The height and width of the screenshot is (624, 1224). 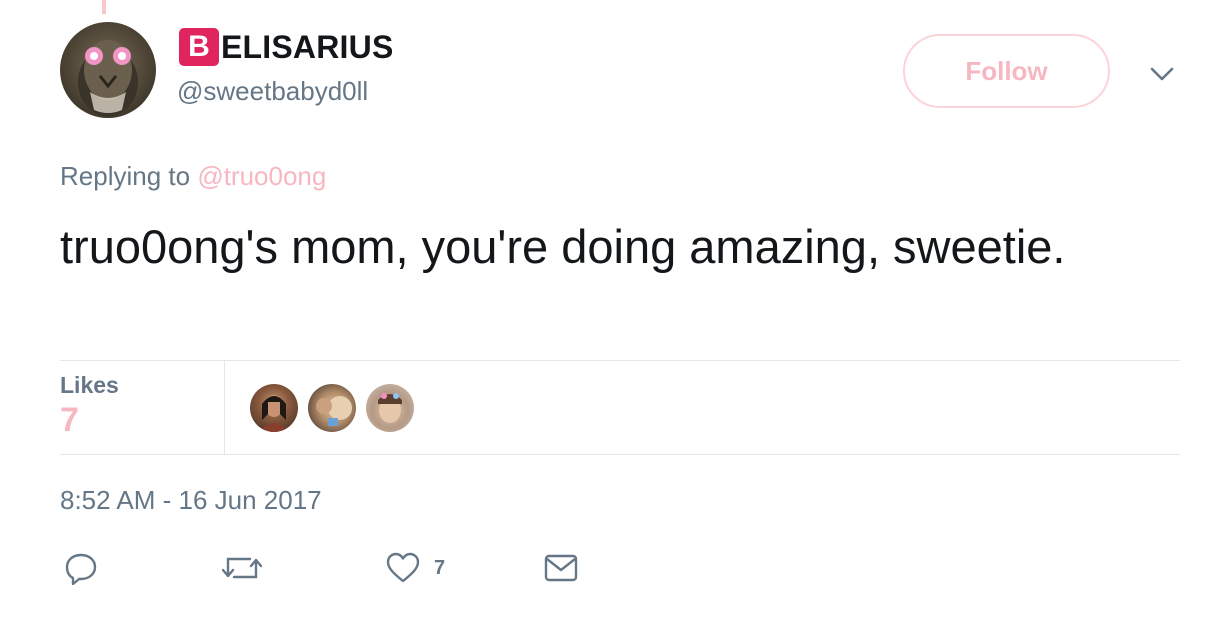 I want to click on liker-avatars, so click(x=337, y=408).